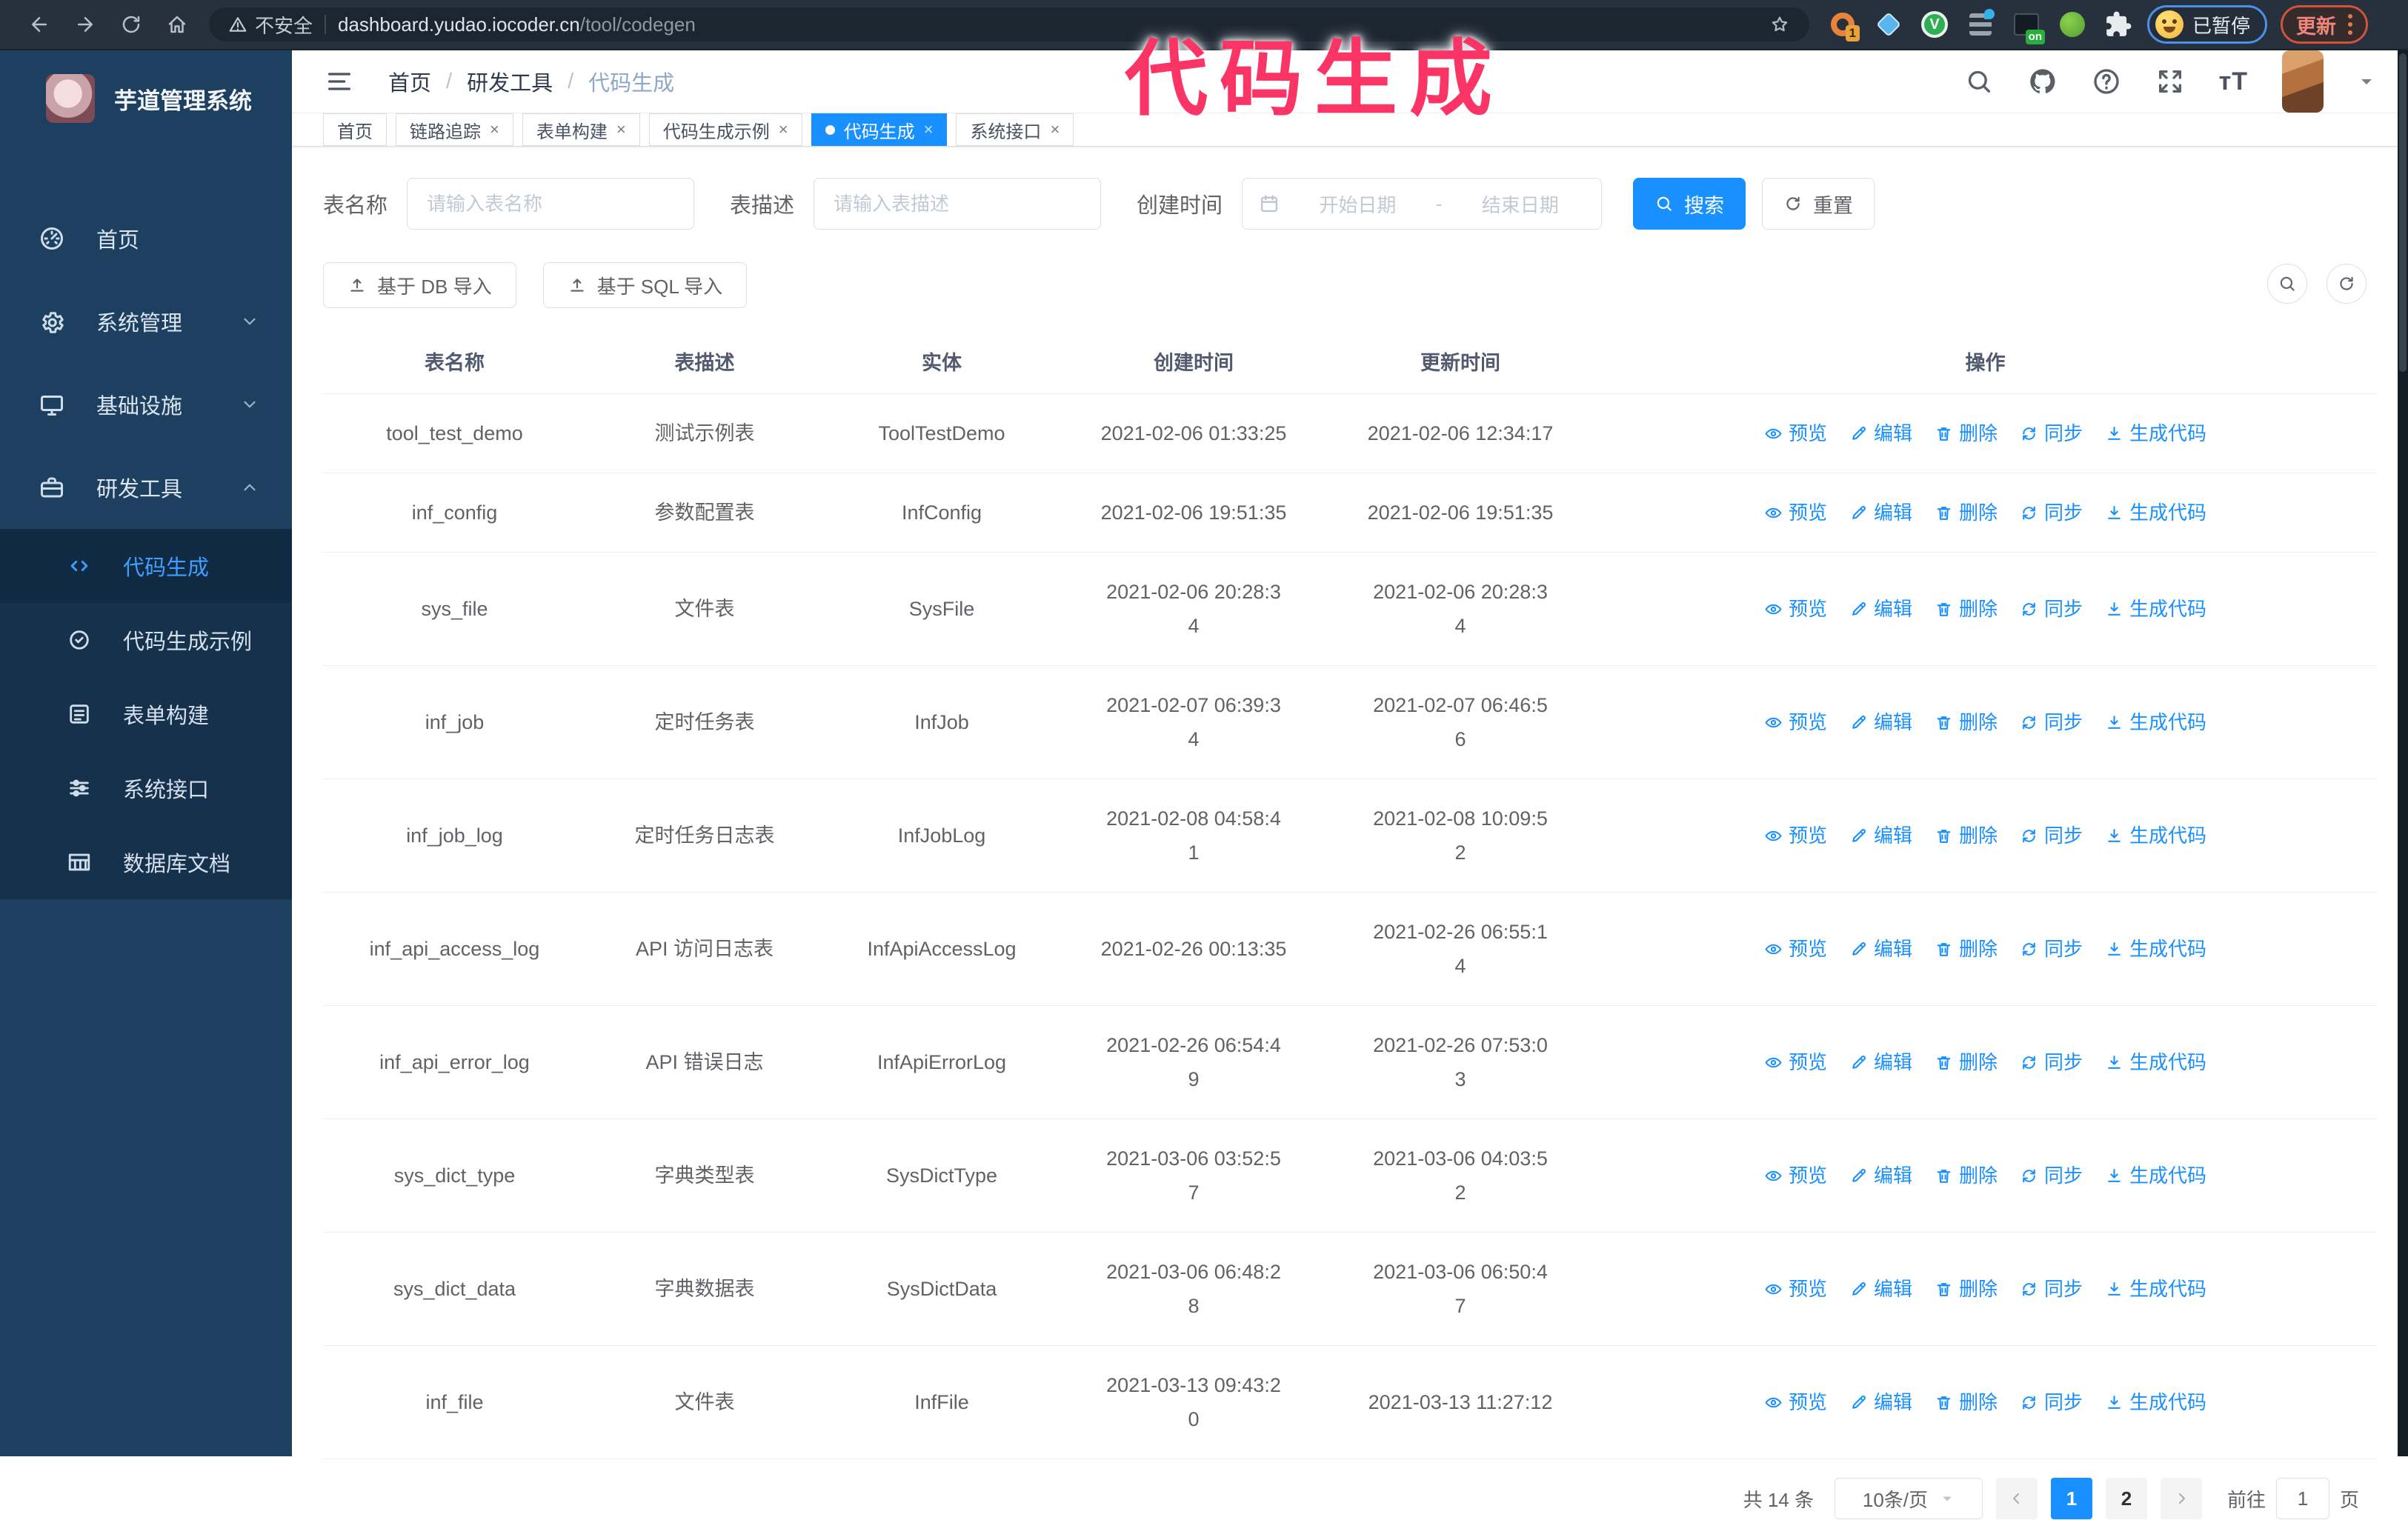 The height and width of the screenshot is (1520, 2408). What do you see at coordinates (39, 24) in the screenshot?
I see `browser-back-button` at bounding box center [39, 24].